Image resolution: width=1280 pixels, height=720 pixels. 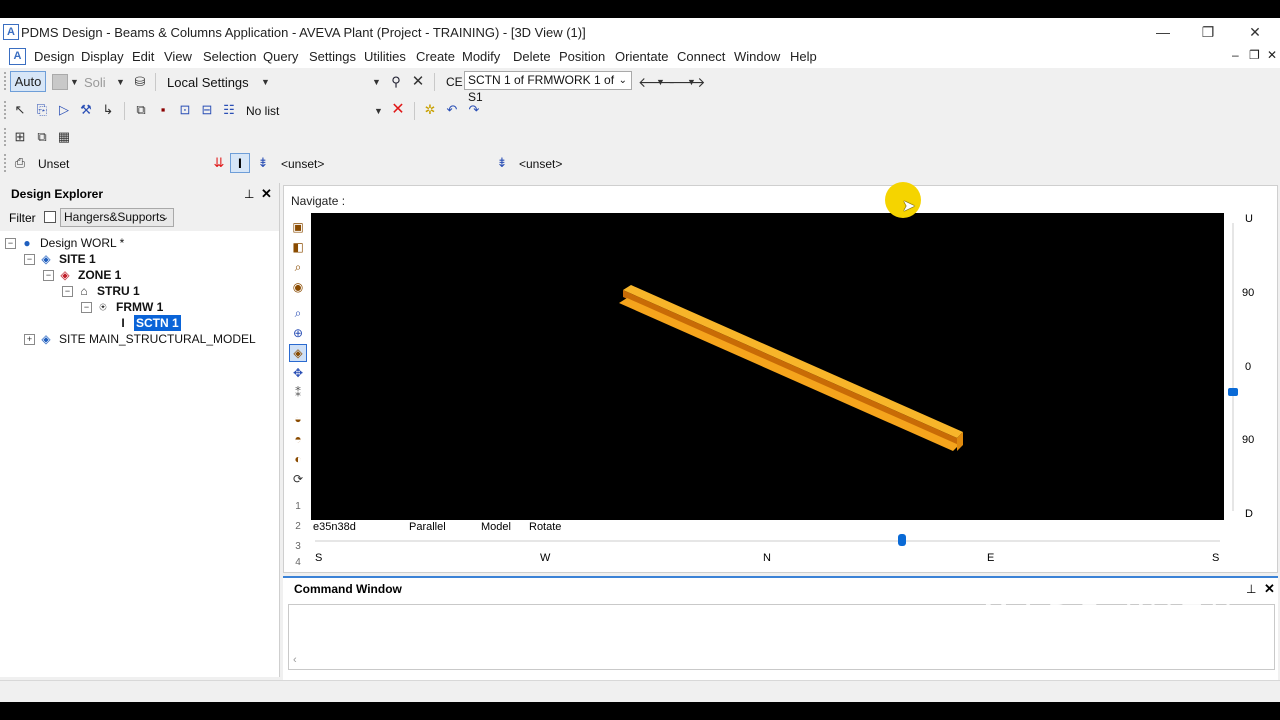 I want to click on forward-arrow-icon: 🡒, so click(x=687, y=82).